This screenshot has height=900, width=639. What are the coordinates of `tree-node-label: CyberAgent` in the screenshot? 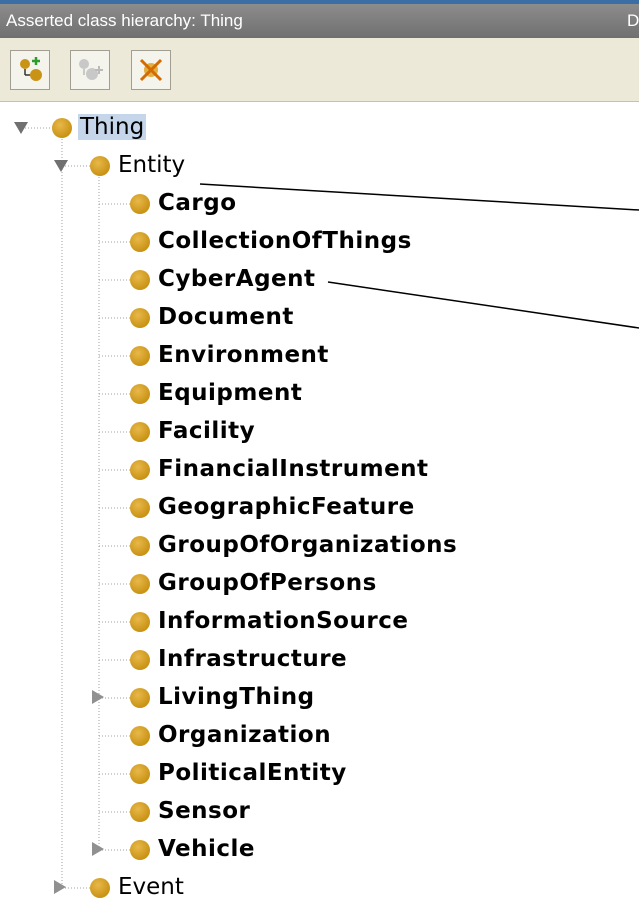 It's located at (237, 279).